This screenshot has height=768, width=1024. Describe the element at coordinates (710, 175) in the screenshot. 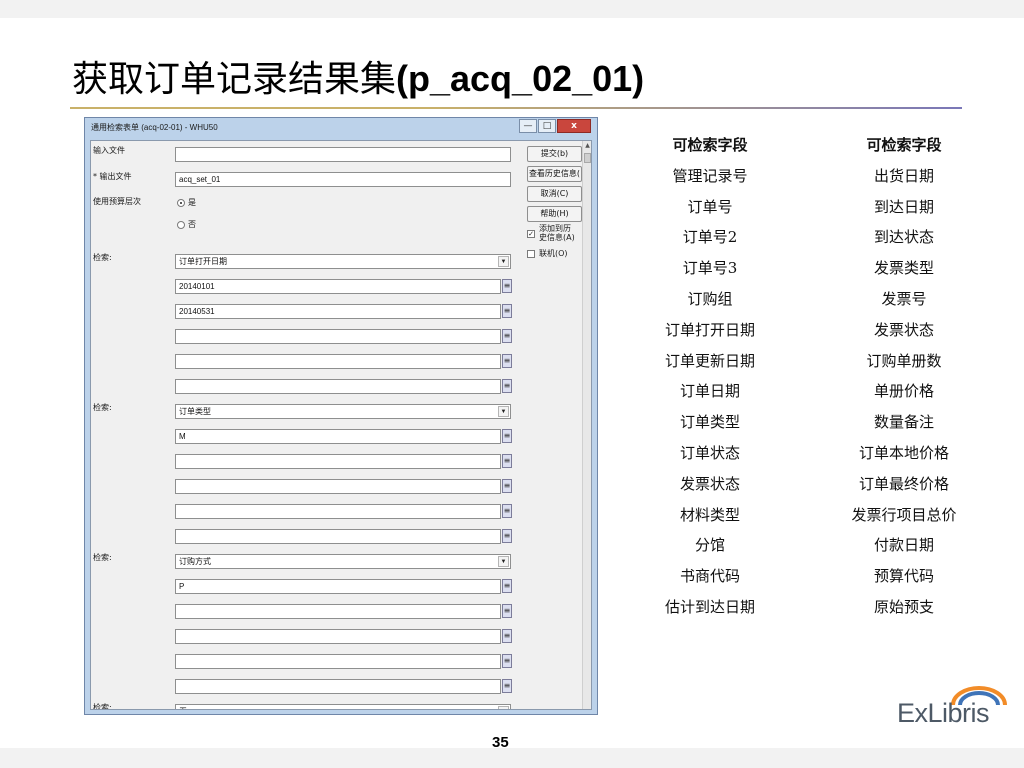

I see `field-name-cell: 管理记录号` at that location.